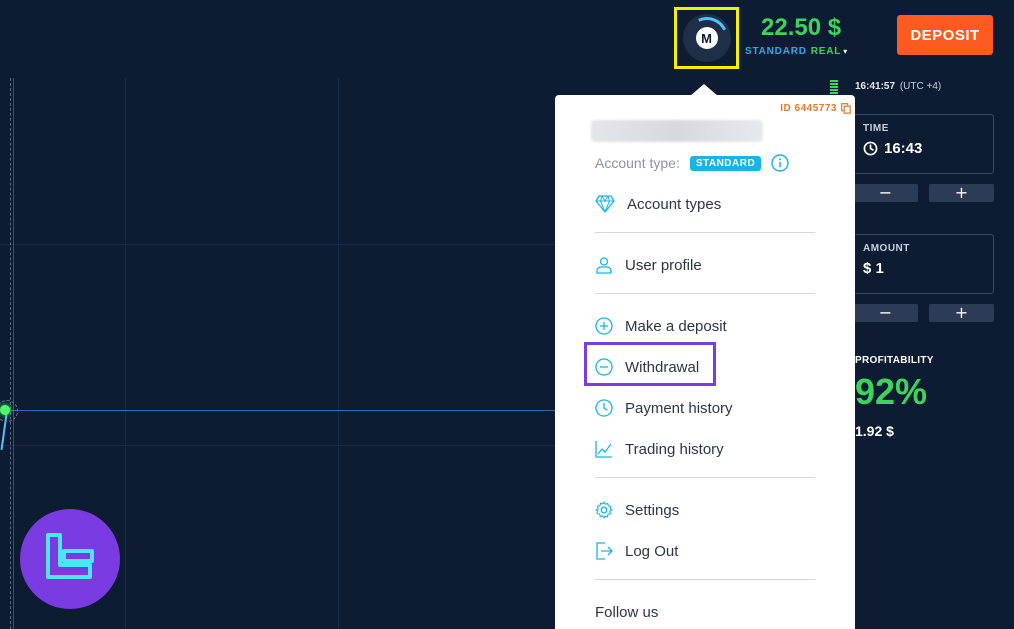 The height and width of the screenshot is (629, 1014). What do you see at coordinates (891, 391) in the screenshot?
I see `profitability-value: 92%` at bounding box center [891, 391].